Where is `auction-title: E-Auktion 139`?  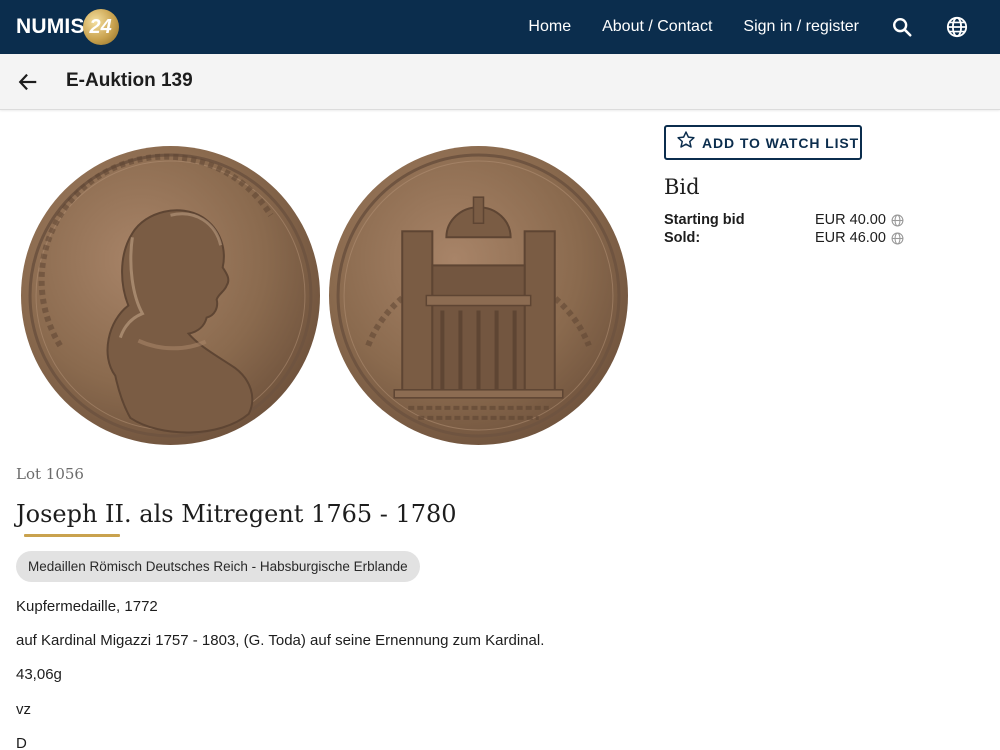
auction-title: E-Auktion 139 is located at coordinates (129, 80).